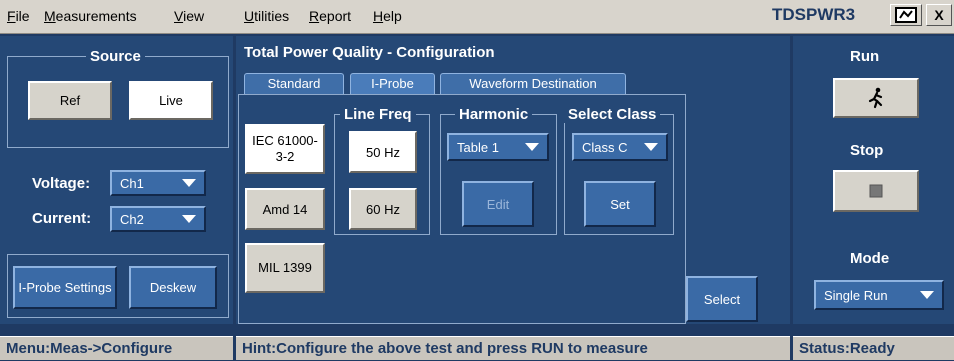  What do you see at coordinates (90, 16) in the screenshot?
I see `menu-measurements: Measurements` at bounding box center [90, 16].